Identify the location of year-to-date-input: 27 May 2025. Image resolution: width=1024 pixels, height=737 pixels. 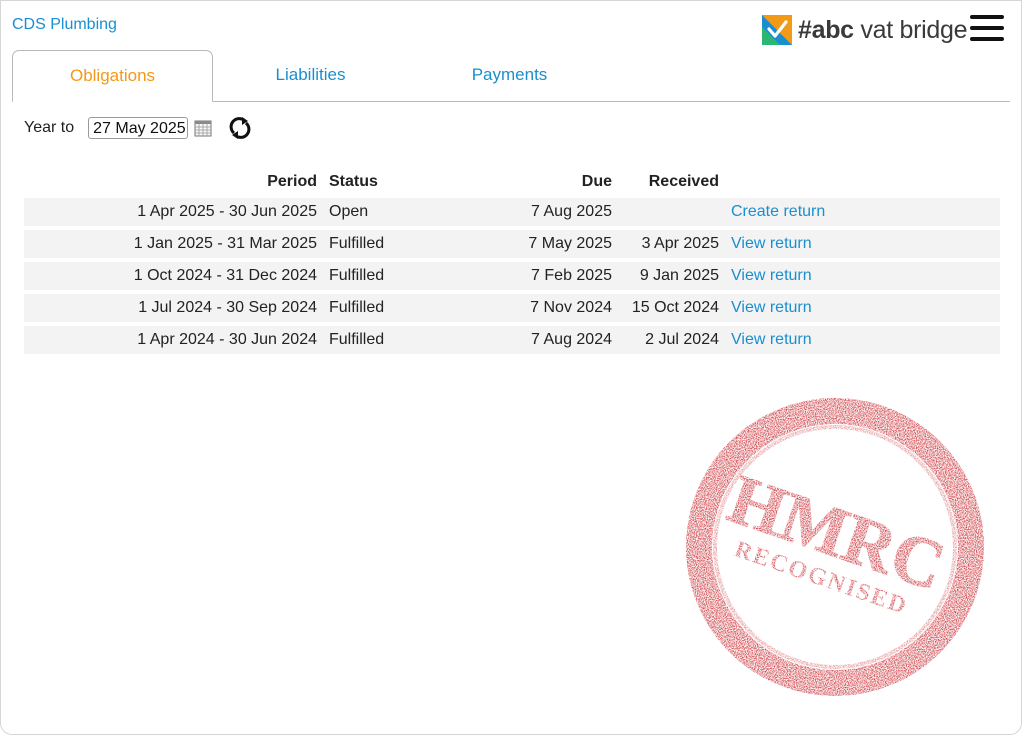
(138, 128).